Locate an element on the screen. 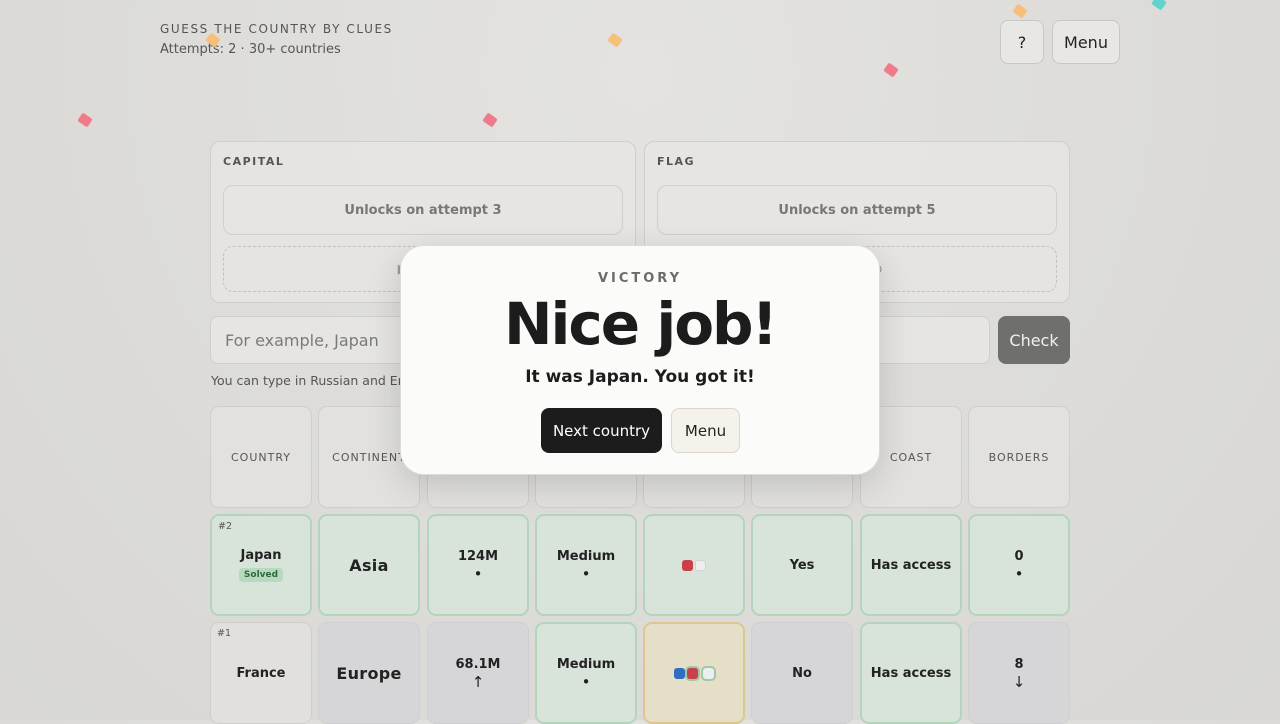 The image size is (1280, 724). continent-cell: Europe is located at coordinates (369, 673).